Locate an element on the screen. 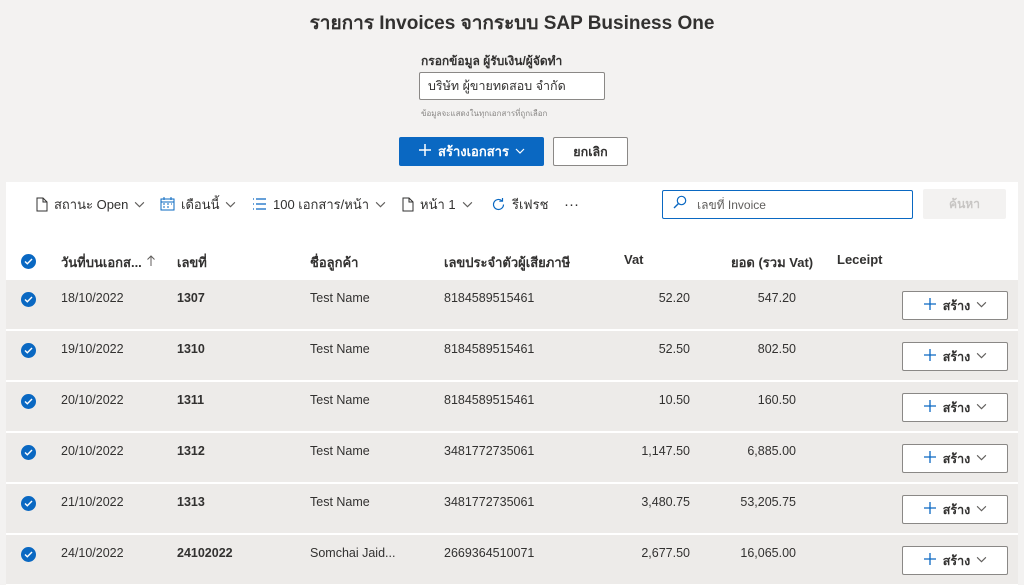 The height and width of the screenshot is (585, 1024). column-header-receipt: Leceipt is located at coordinates (860, 259).